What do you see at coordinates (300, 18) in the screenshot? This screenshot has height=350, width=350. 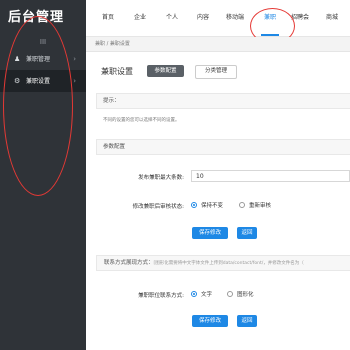 I see `nav-job-fair: 招聘会` at bounding box center [300, 18].